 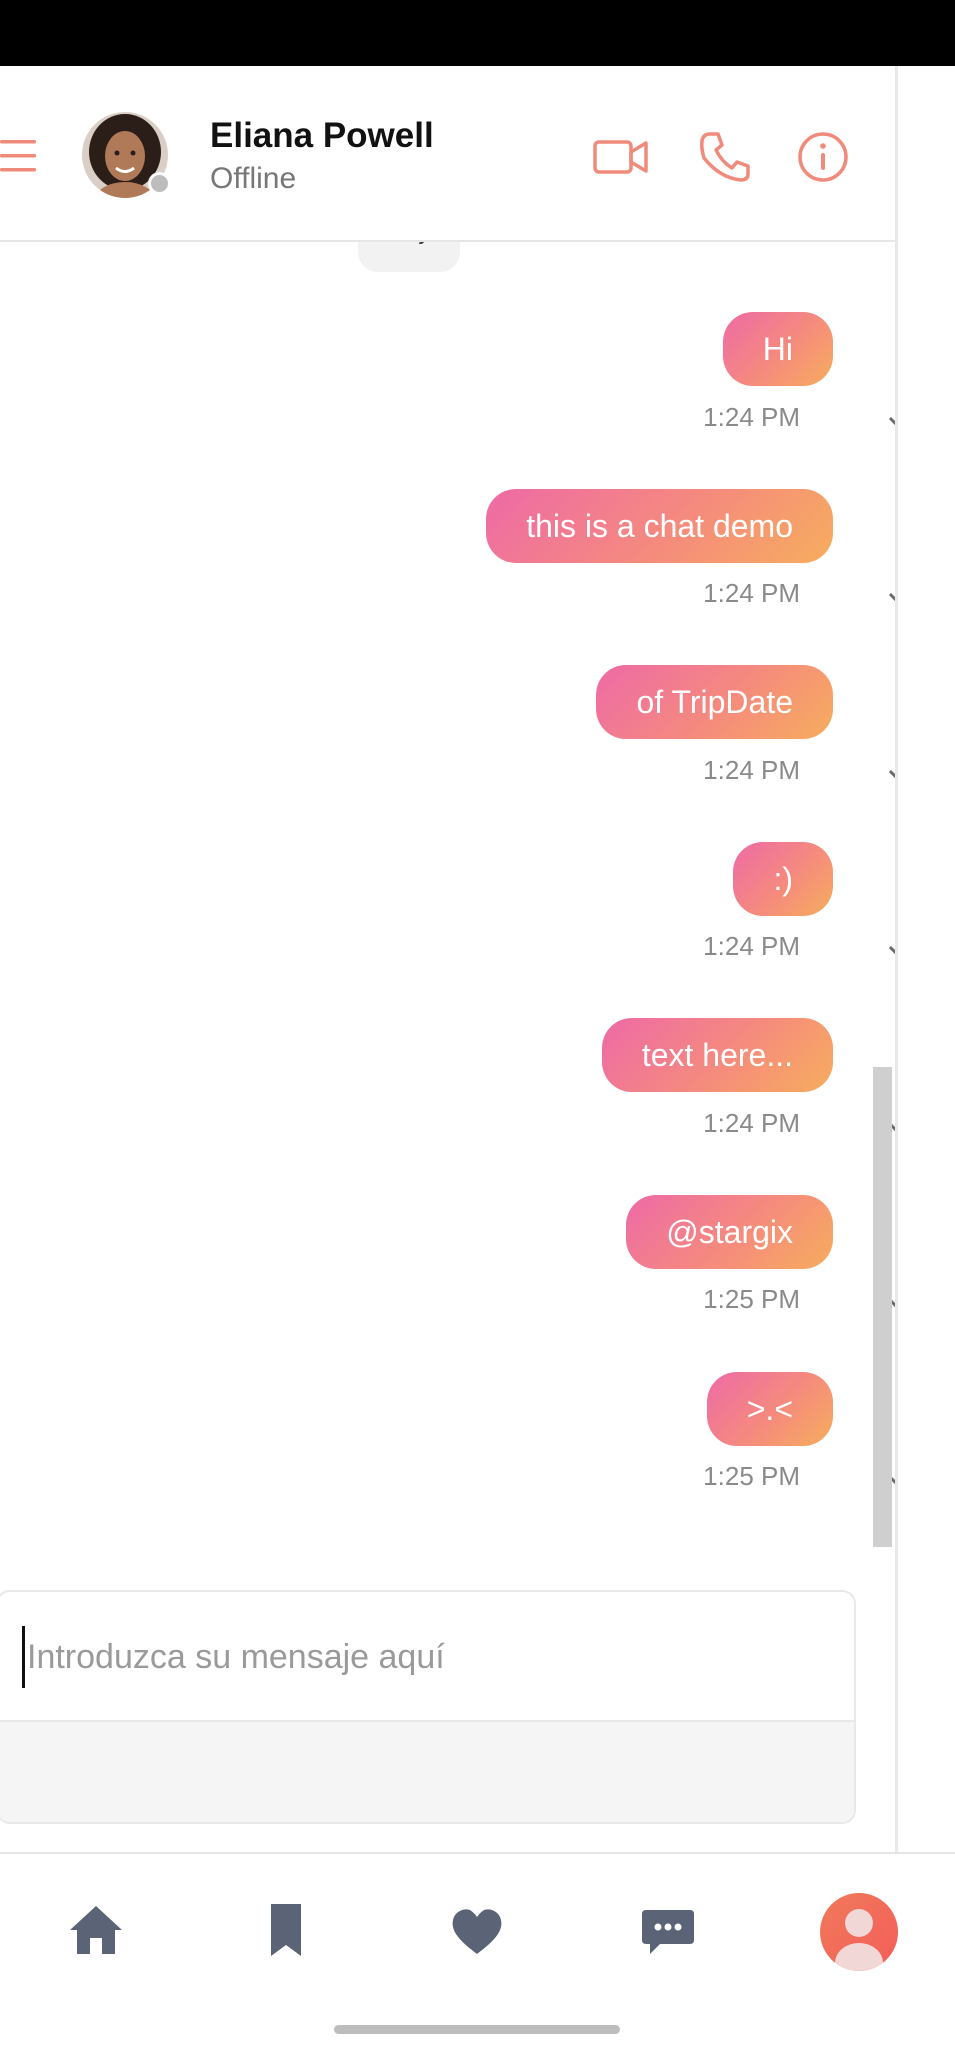 What do you see at coordinates (427, 1771) in the screenshot?
I see `composer-toolbar` at bounding box center [427, 1771].